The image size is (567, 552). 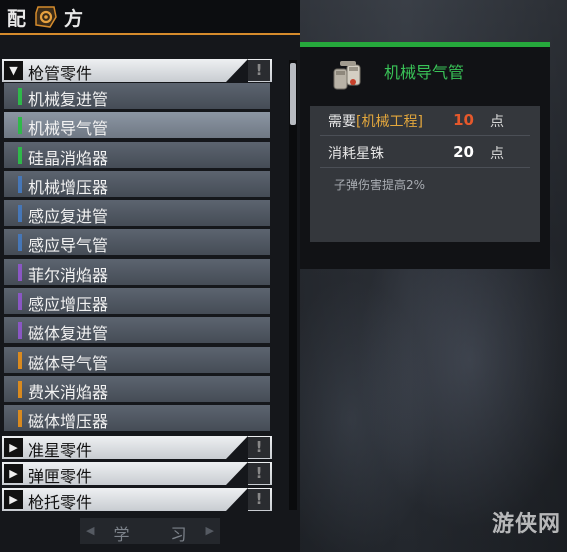 I want to click on header-title-left: 配, so click(x=17, y=19).